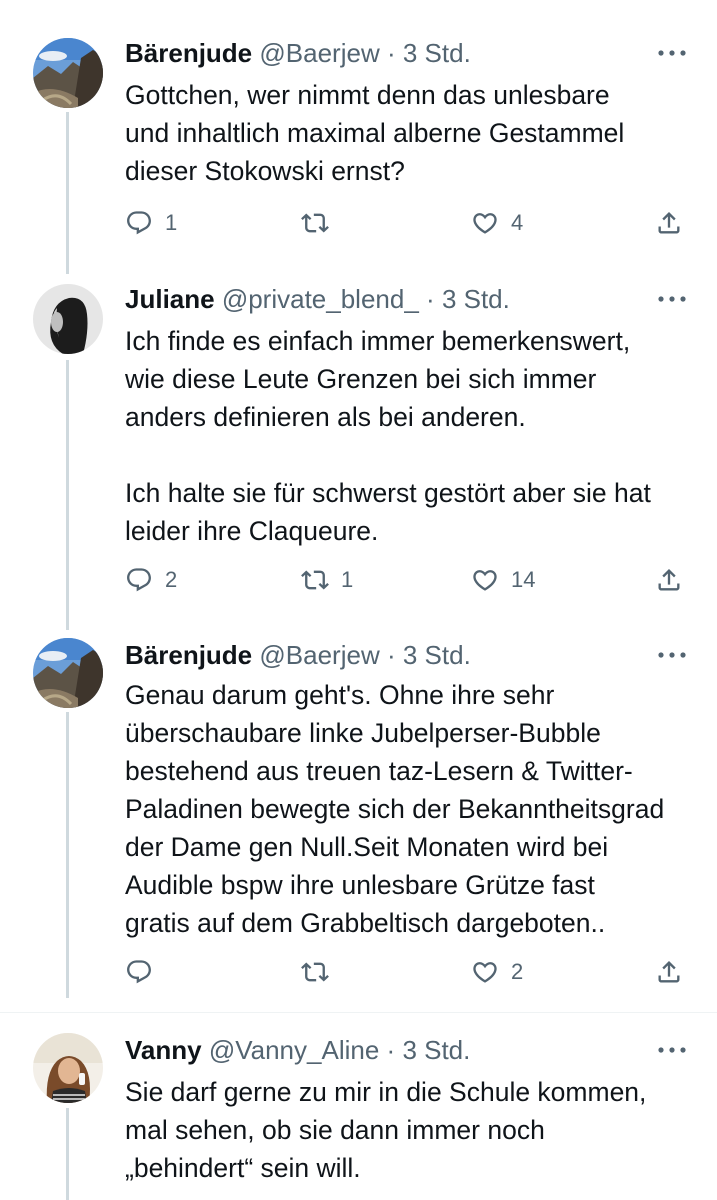 The image size is (717, 1200). Describe the element at coordinates (517, 971) in the screenshot. I see `like-count: 2` at that location.